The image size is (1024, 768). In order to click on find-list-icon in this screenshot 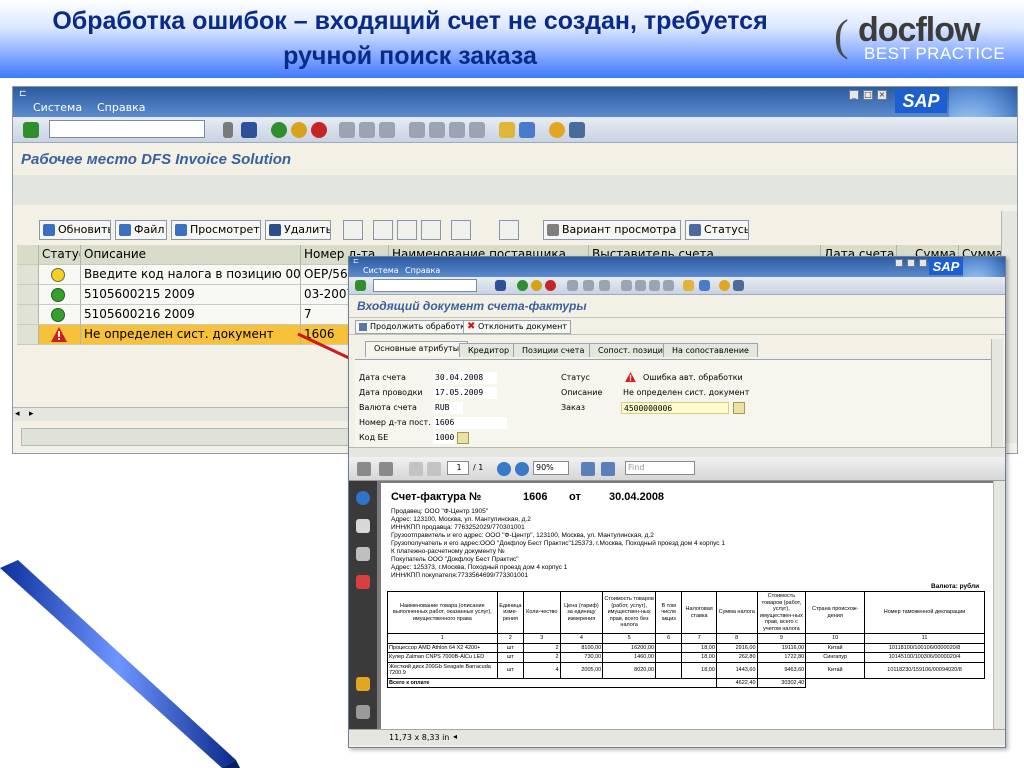, I will do `click(431, 230)`.